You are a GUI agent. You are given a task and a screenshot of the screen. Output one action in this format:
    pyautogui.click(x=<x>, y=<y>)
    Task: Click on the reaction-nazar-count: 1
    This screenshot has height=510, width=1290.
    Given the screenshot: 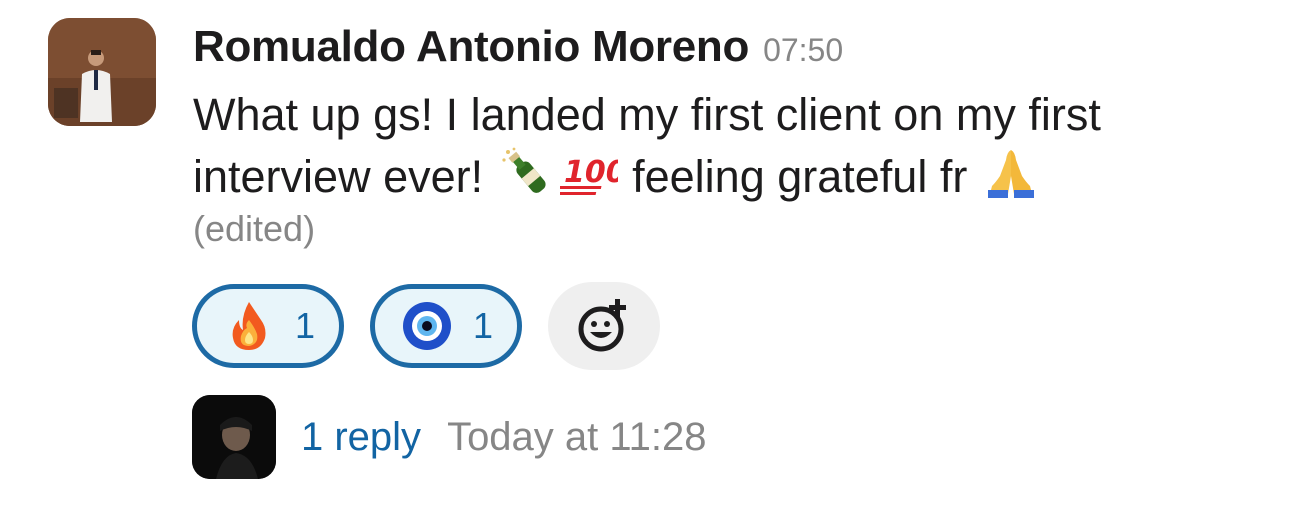 What is the action you would take?
    pyautogui.click(x=483, y=325)
    